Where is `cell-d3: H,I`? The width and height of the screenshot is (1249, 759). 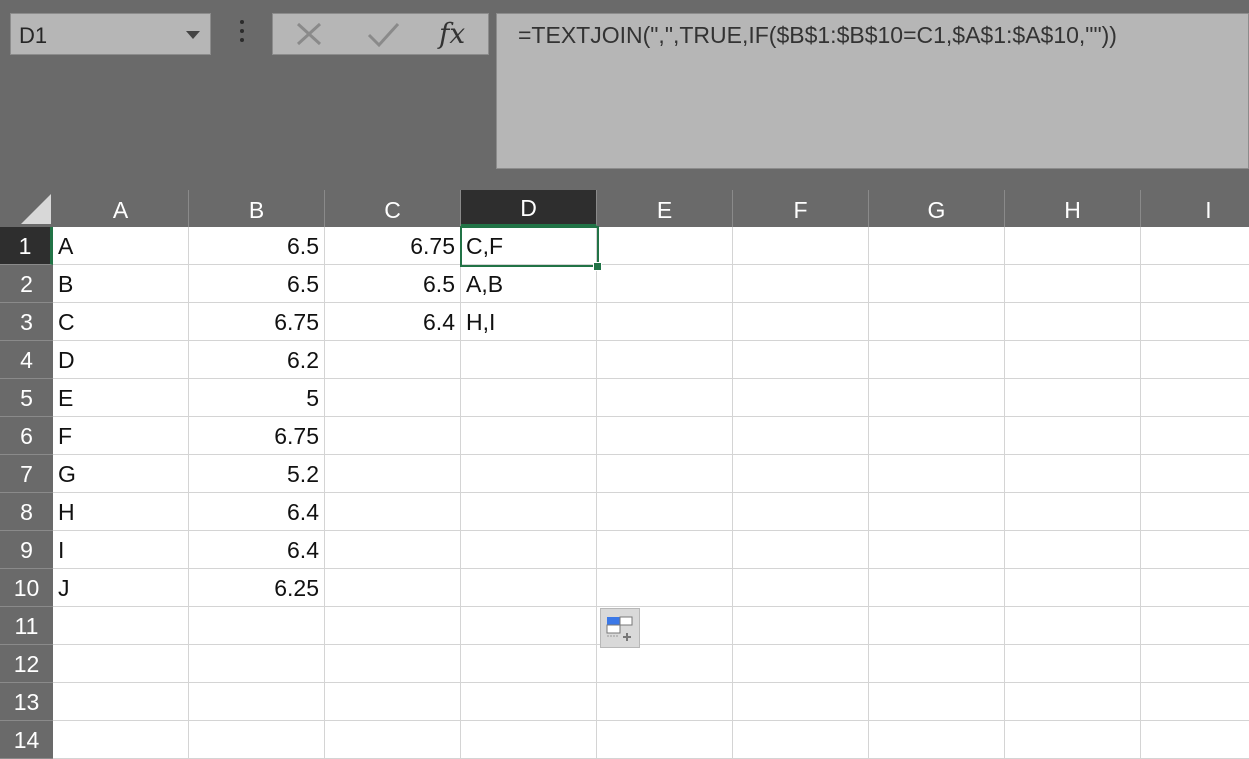 cell-d3: H,I is located at coordinates (529, 322).